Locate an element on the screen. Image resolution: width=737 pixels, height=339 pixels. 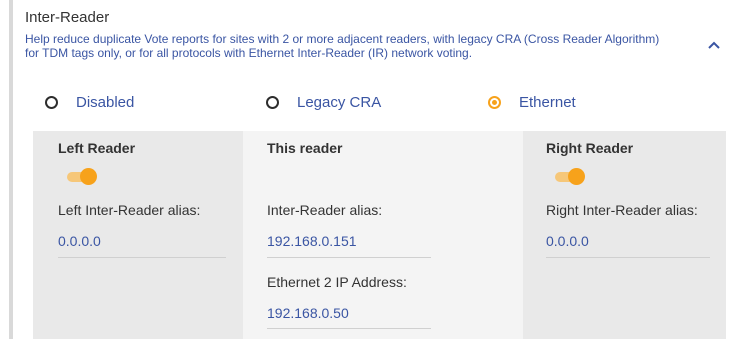
this-reader-title: This reader is located at coordinates (305, 148).